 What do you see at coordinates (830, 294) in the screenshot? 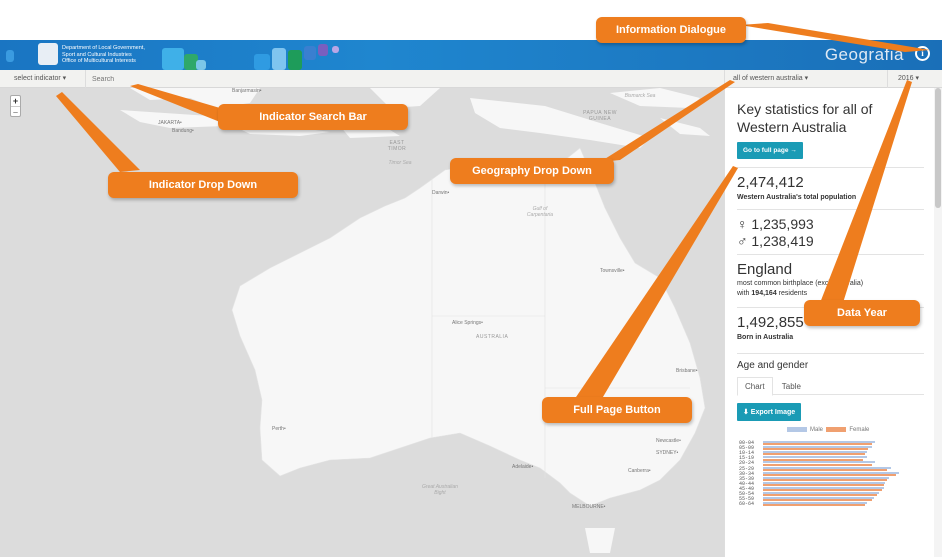
I see `birthplace-count-line: with 194,164 residents` at bounding box center [830, 294].